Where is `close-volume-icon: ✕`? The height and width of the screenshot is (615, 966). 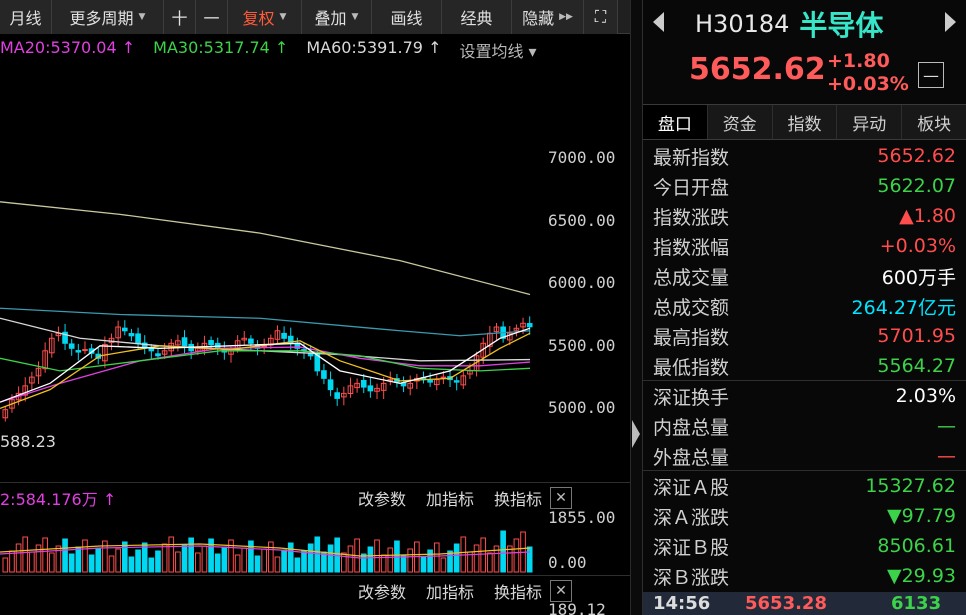 close-volume-icon: ✕ is located at coordinates (561, 498).